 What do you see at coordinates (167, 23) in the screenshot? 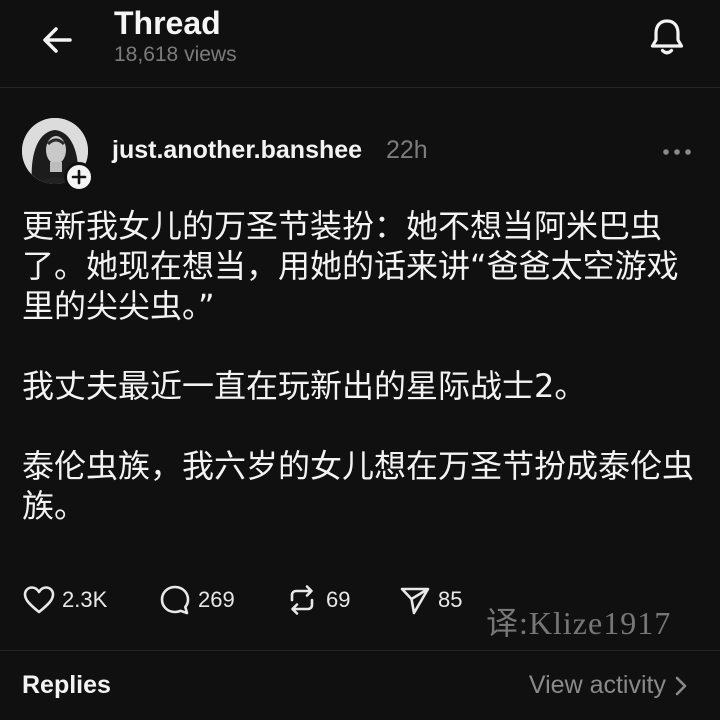
I see `page-title: Thread` at bounding box center [167, 23].